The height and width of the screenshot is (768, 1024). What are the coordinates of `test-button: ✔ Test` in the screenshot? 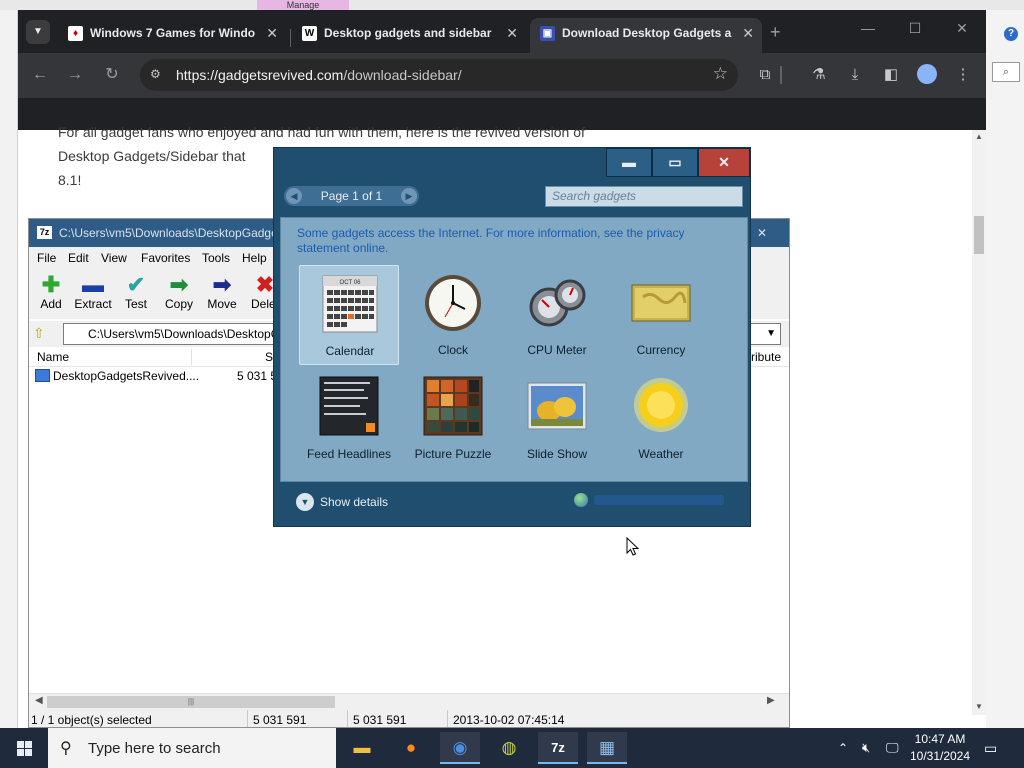 It's located at (136, 292).